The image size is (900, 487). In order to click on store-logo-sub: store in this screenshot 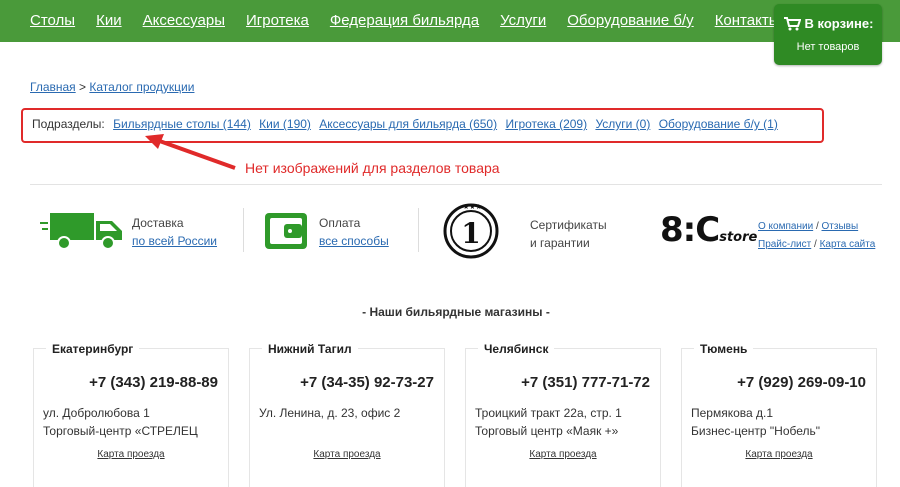, I will do `click(738, 237)`.